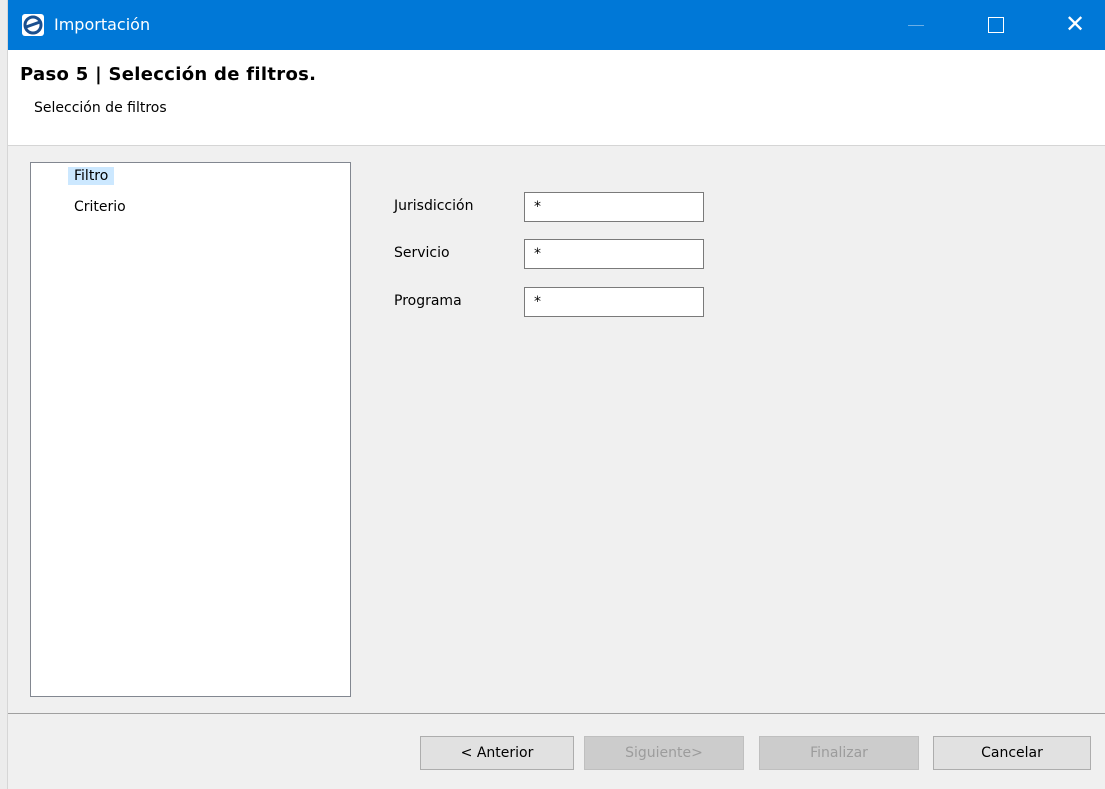  Describe the element at coordinates (497, 753) in the screenshot. I see `previous-button: < Anterior` at that location.